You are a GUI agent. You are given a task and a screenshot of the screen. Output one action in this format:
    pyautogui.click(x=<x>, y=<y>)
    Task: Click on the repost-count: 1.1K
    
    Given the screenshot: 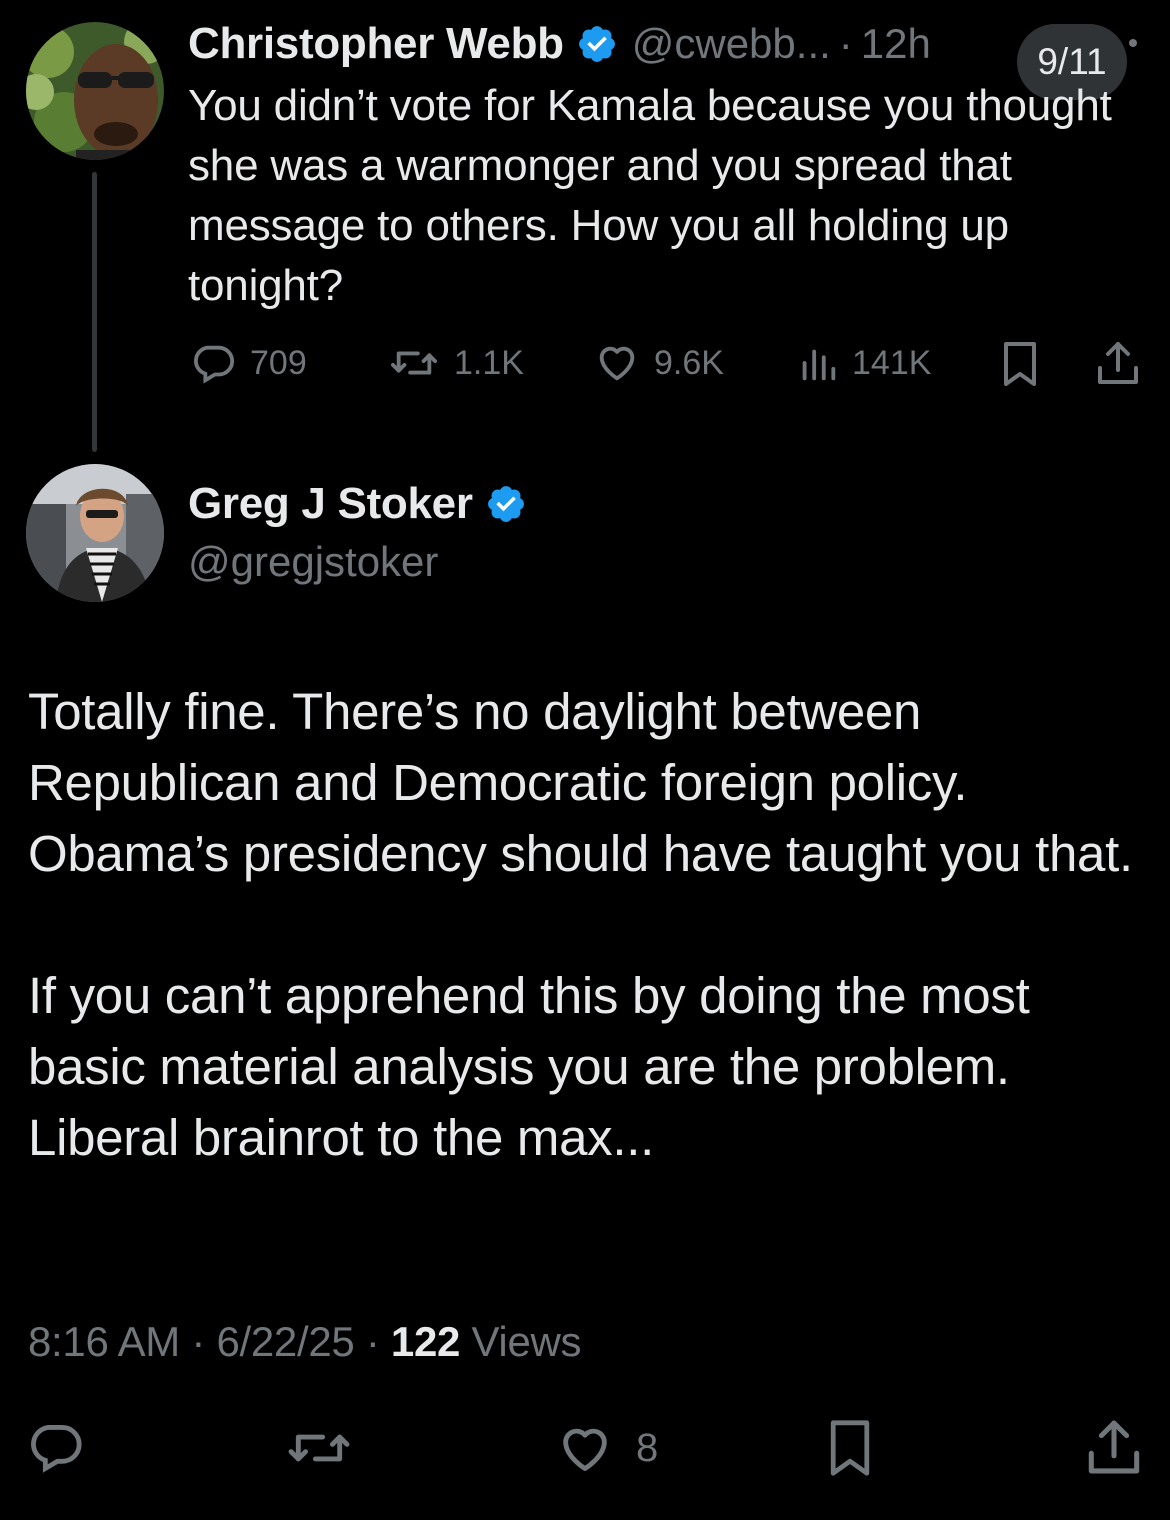 What is the action you would take?
    pyautogui.click(x=489, y=362)
    